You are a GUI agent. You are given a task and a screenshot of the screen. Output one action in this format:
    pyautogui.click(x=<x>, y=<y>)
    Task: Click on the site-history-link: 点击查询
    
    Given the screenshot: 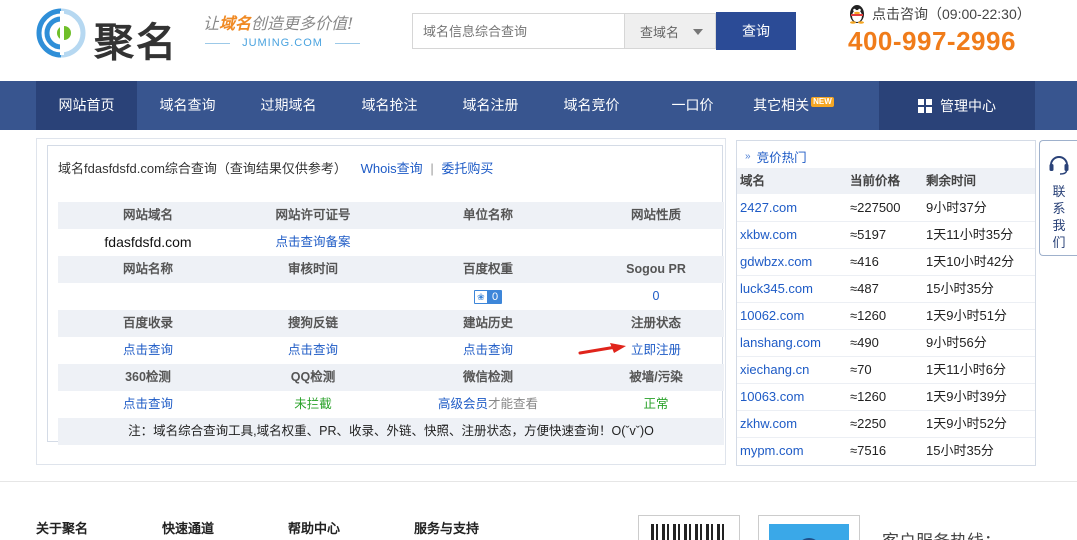 What is the action you would take?
    pyautogui.click(x=488, y=350)
    